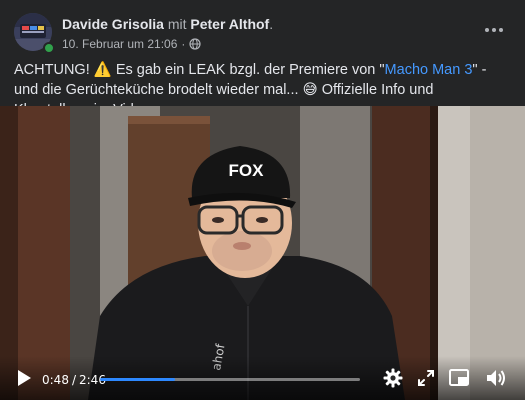 The image size is (525, 400). I want to click on gear-icon, so click(393, 378).